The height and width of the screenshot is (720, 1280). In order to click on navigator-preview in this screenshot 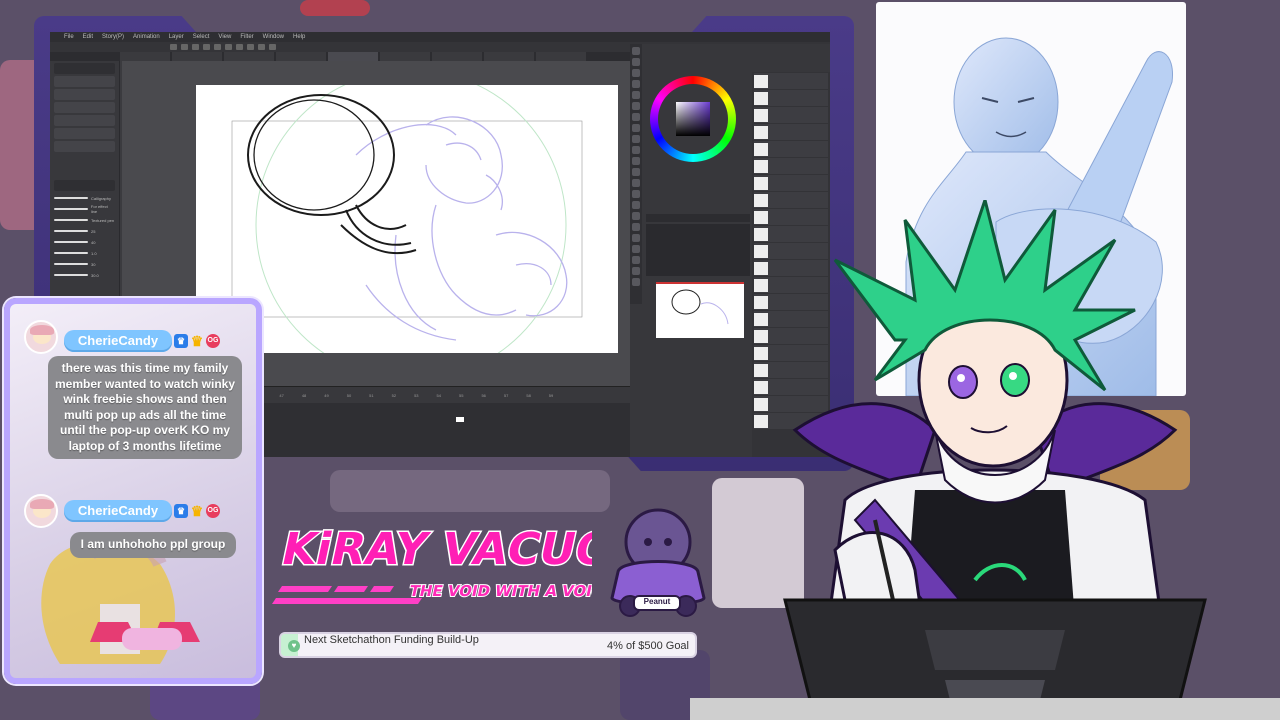, I will do `click(700, 310)`.